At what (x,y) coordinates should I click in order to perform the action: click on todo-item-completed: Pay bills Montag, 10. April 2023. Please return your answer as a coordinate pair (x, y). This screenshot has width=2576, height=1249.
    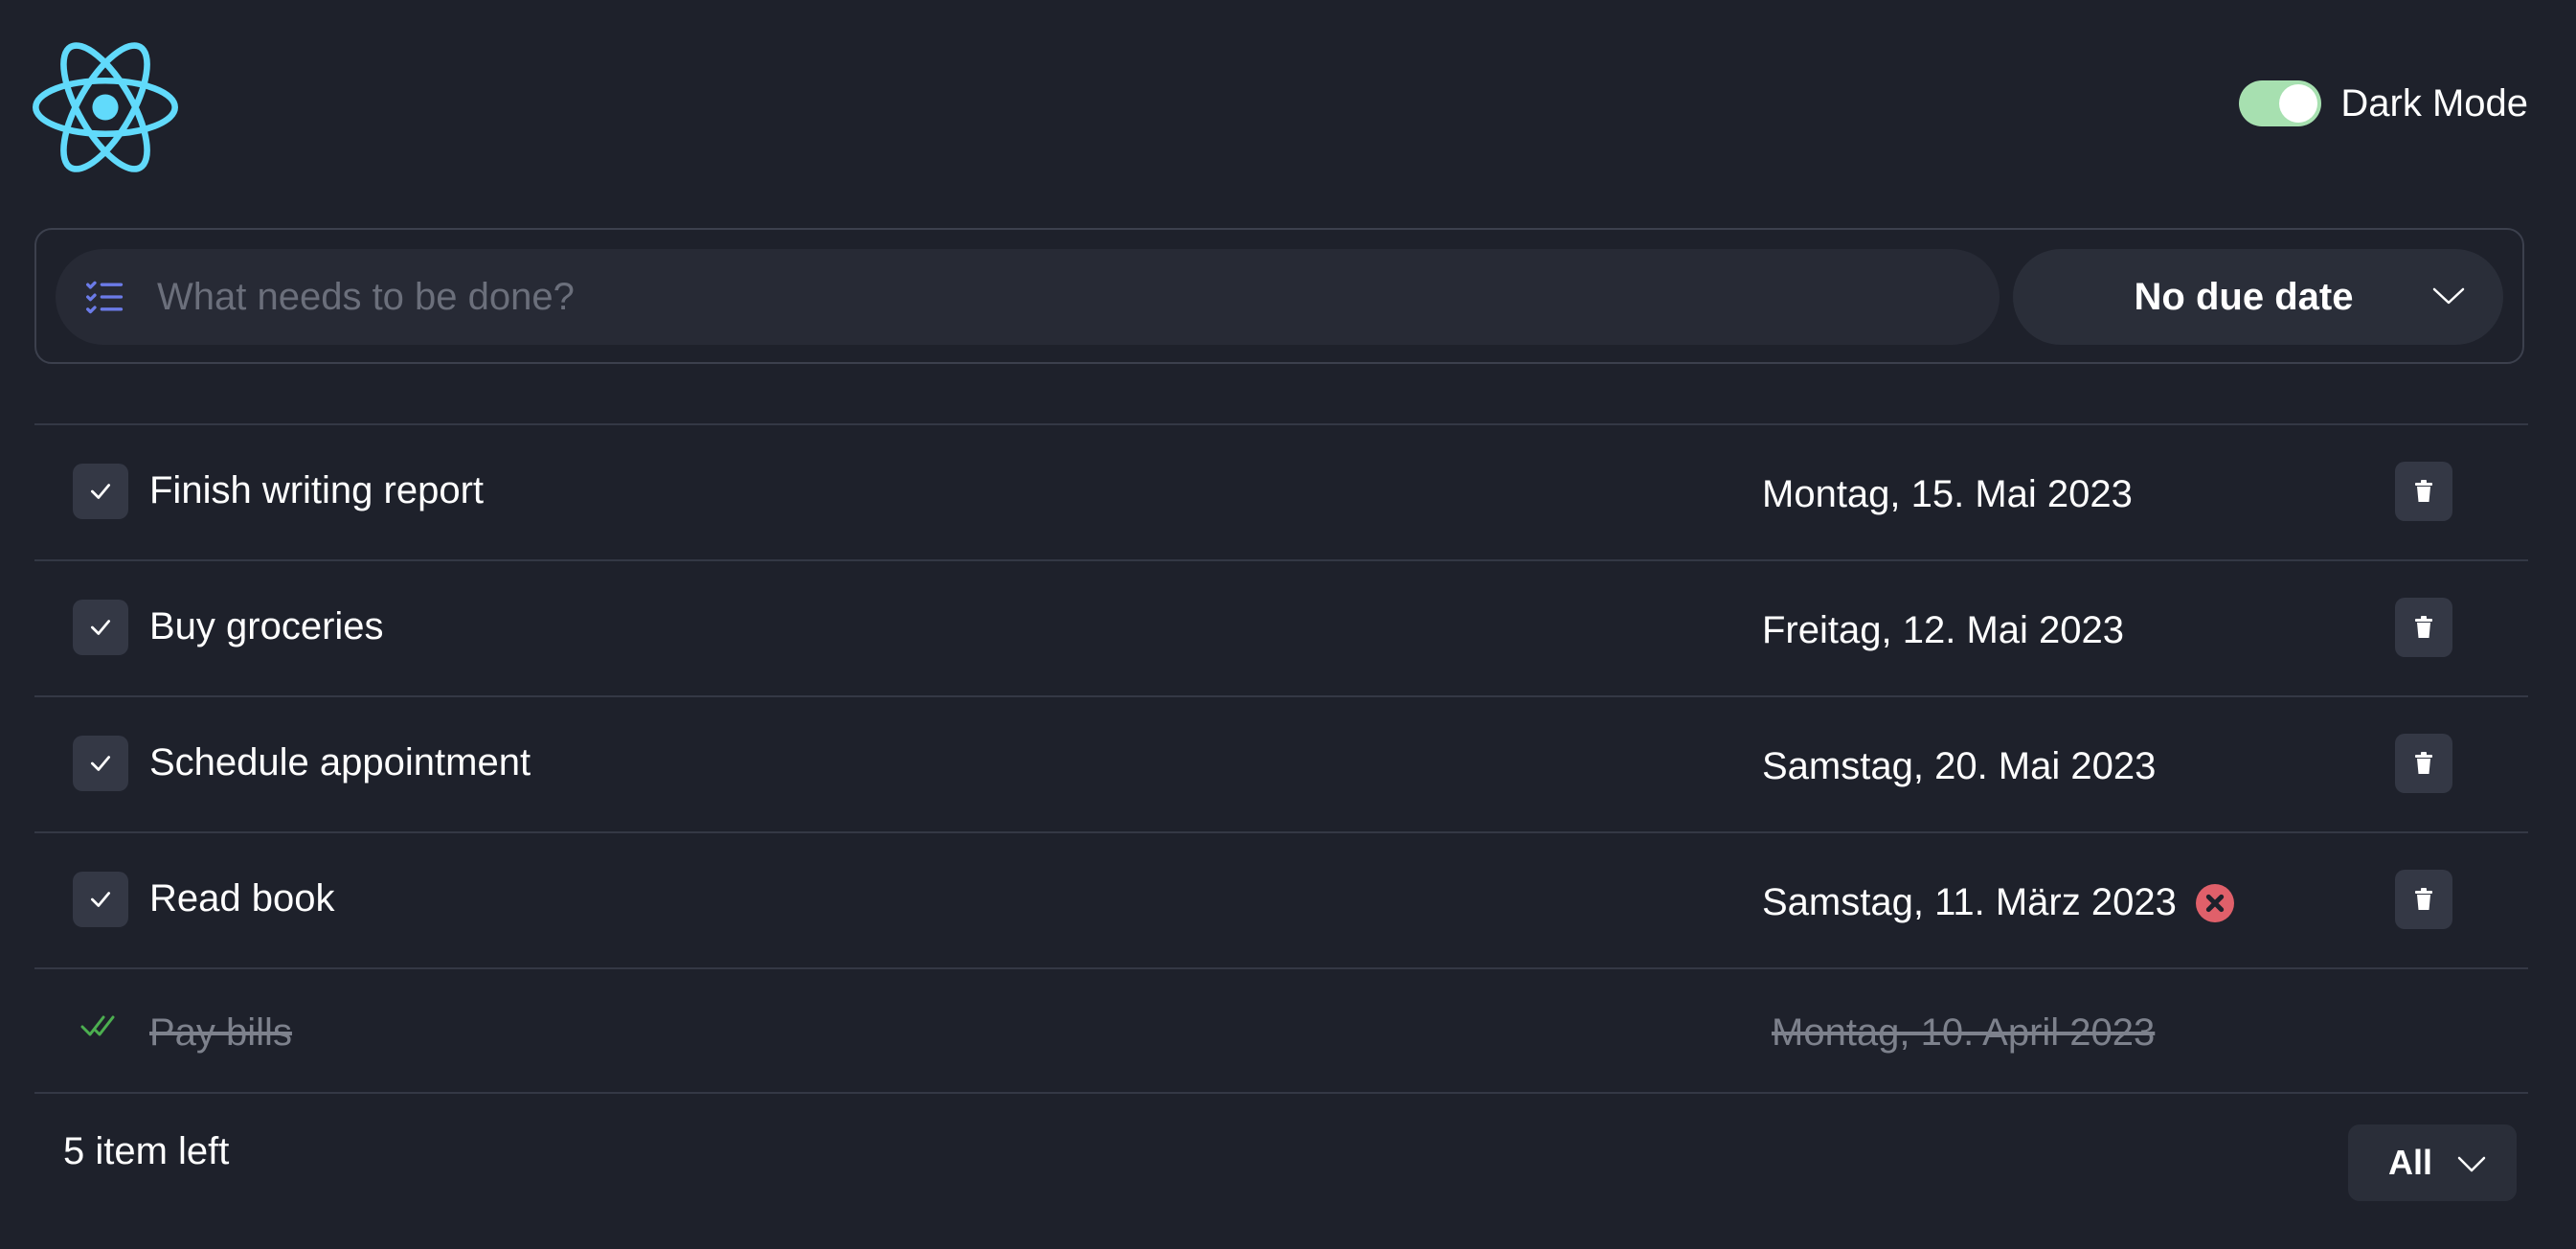
    Looking at the image, I should click on (1281, 1030).